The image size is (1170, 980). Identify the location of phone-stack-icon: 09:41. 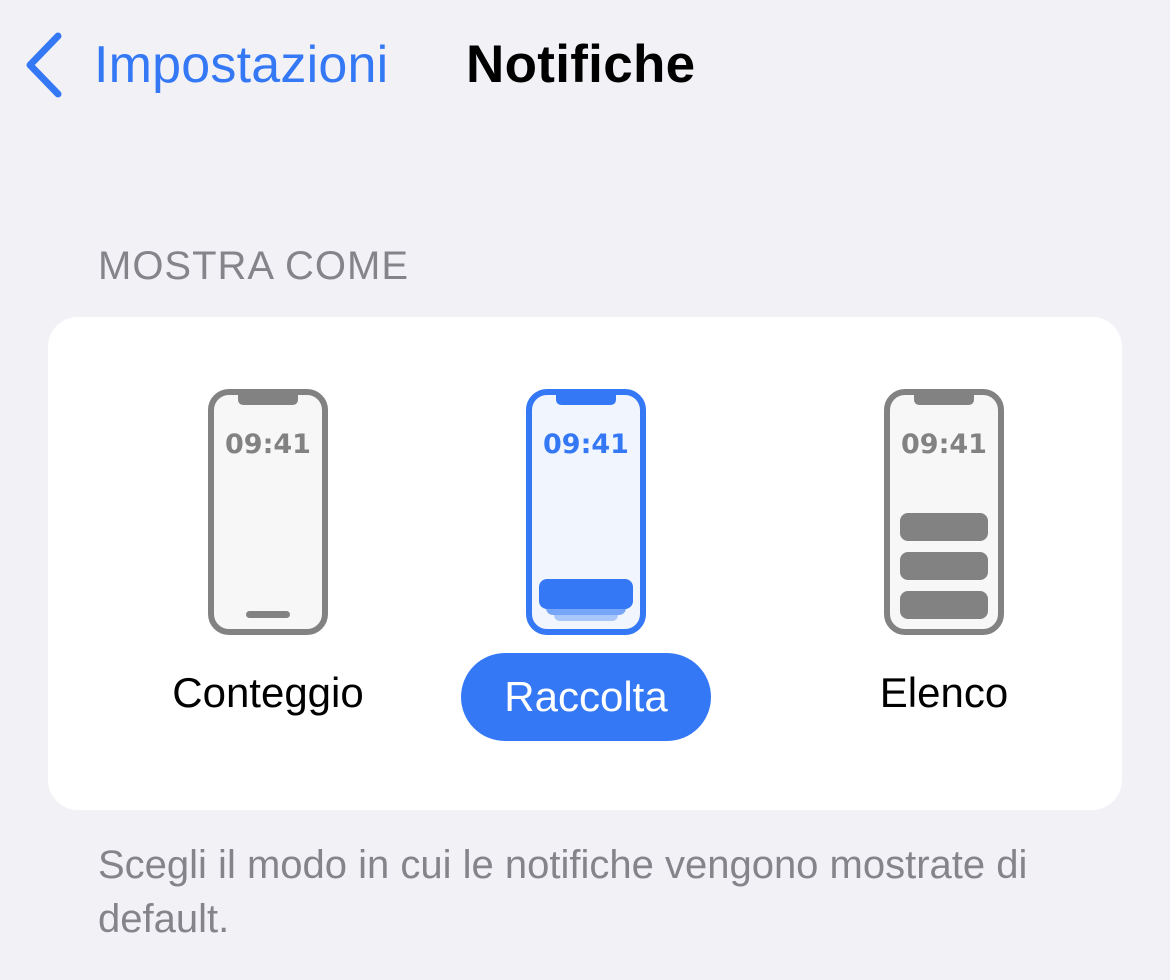
(586, 512).